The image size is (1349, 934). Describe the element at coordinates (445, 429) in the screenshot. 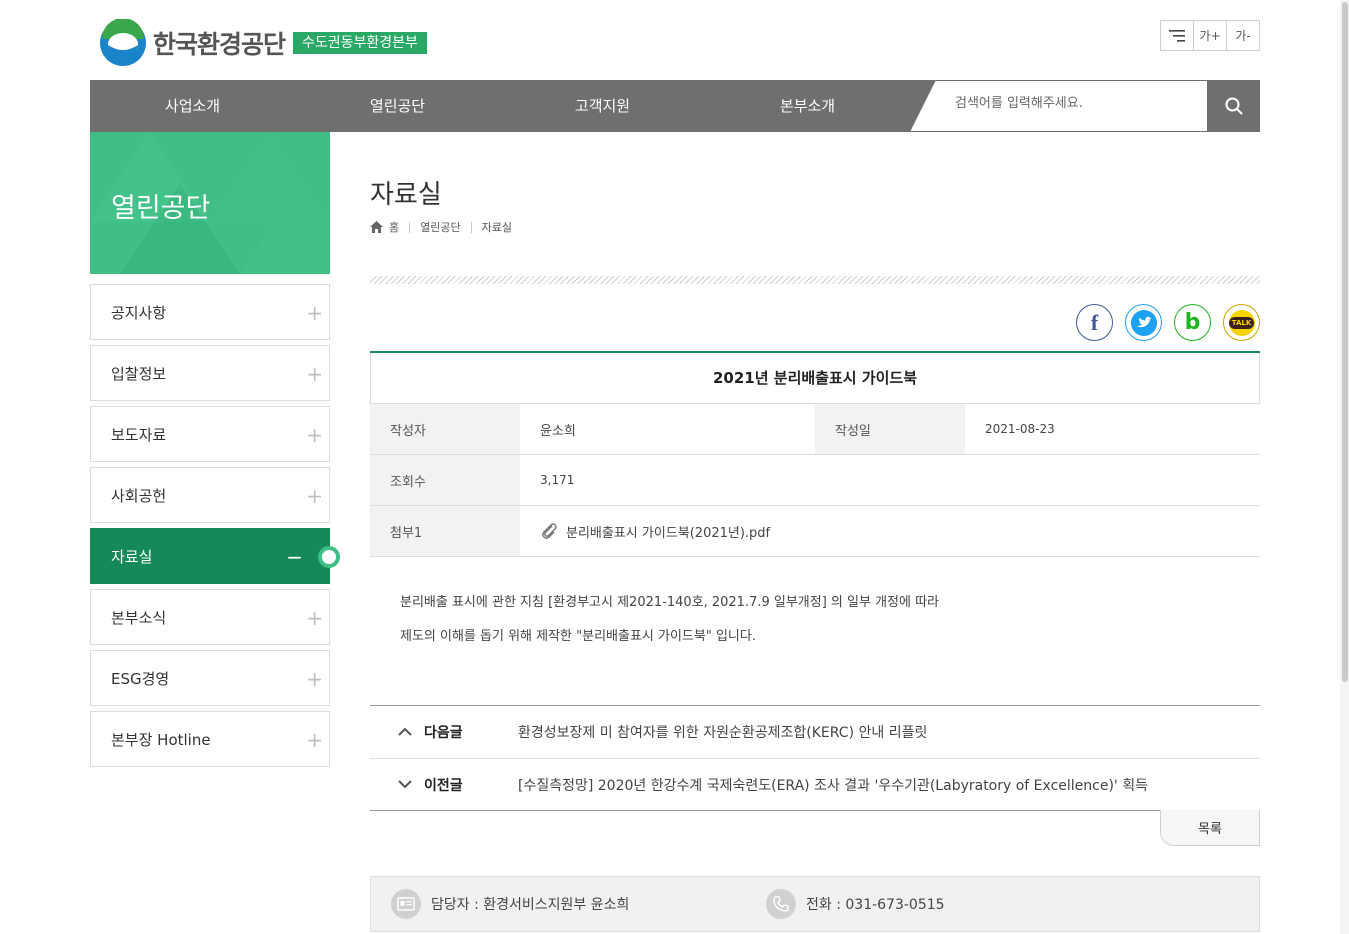

I see `author-label: 작성자` at that location.